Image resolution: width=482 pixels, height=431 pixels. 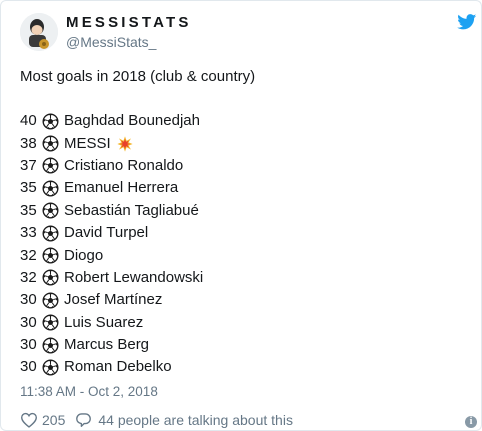 I want to click on list-item: 35 Emanuel Herrera, so click(x=111, y=188).